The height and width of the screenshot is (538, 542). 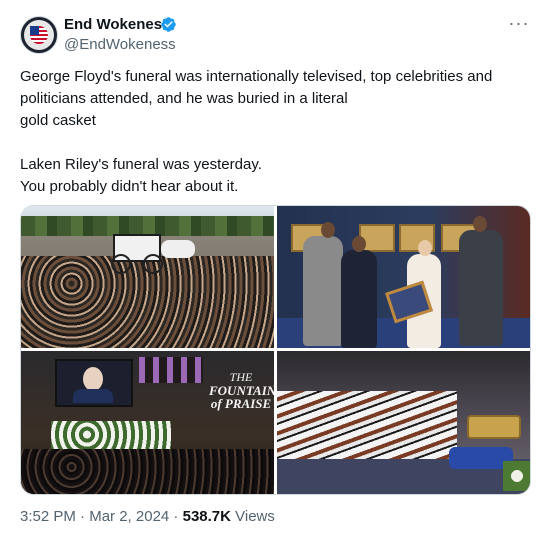 What do you see at coordinates (147, 471) in the screenshot?
I see `photo-audience` at bounding box center [147, 471].